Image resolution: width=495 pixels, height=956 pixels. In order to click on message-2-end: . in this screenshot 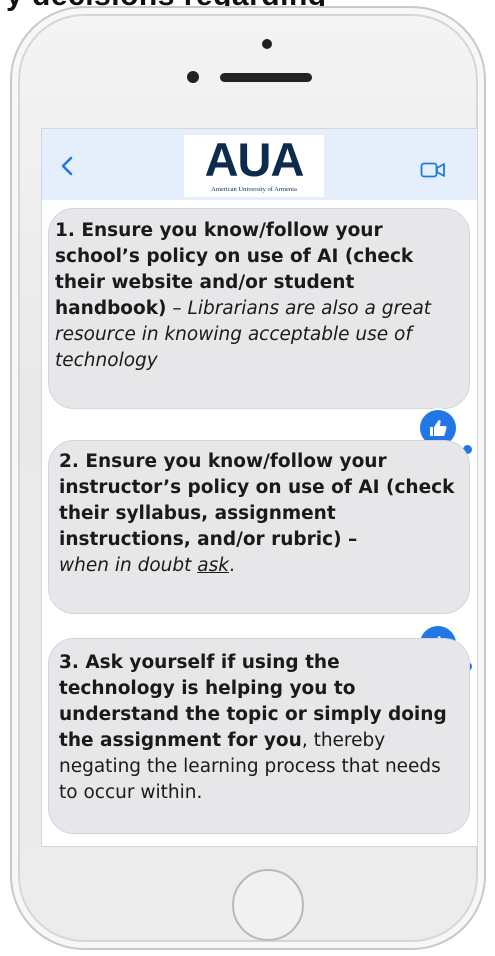, I will do `click(231, 565)`.